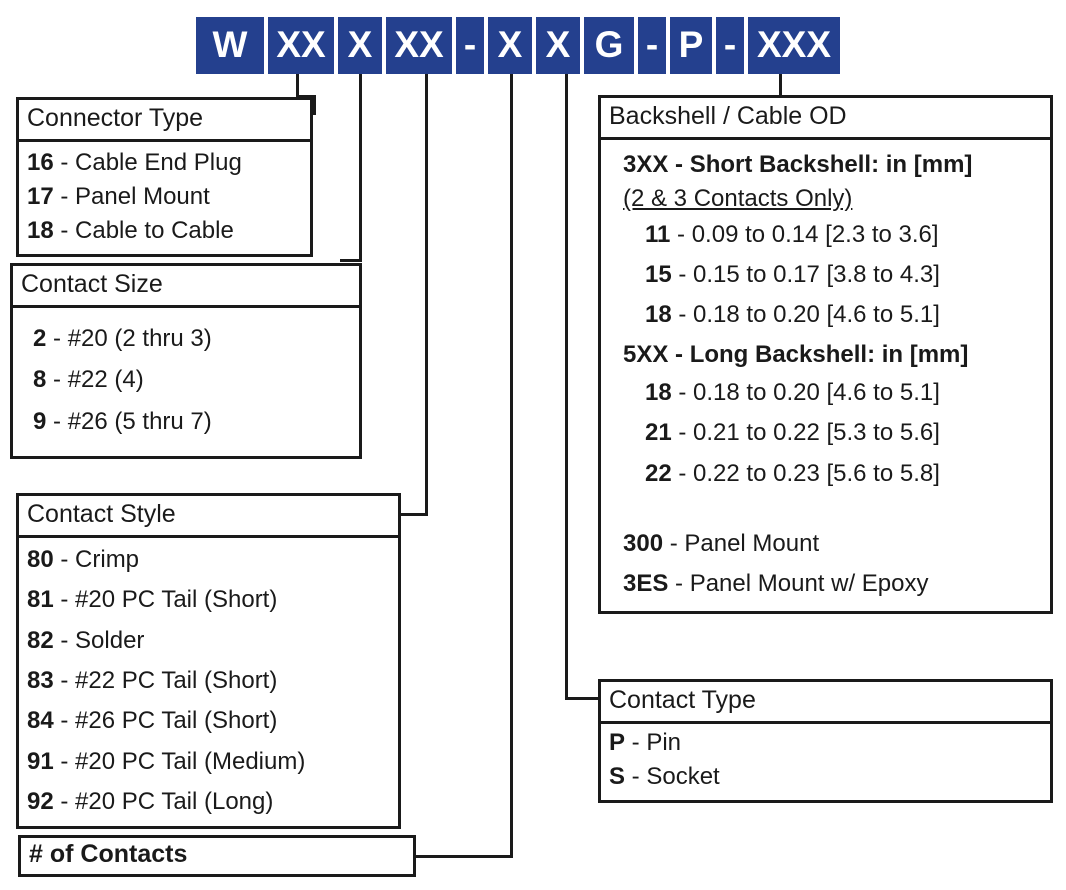 The image size is (1066, 890). I want to click on box-num-contacts-title: # of Contacts, so click(108, 854).